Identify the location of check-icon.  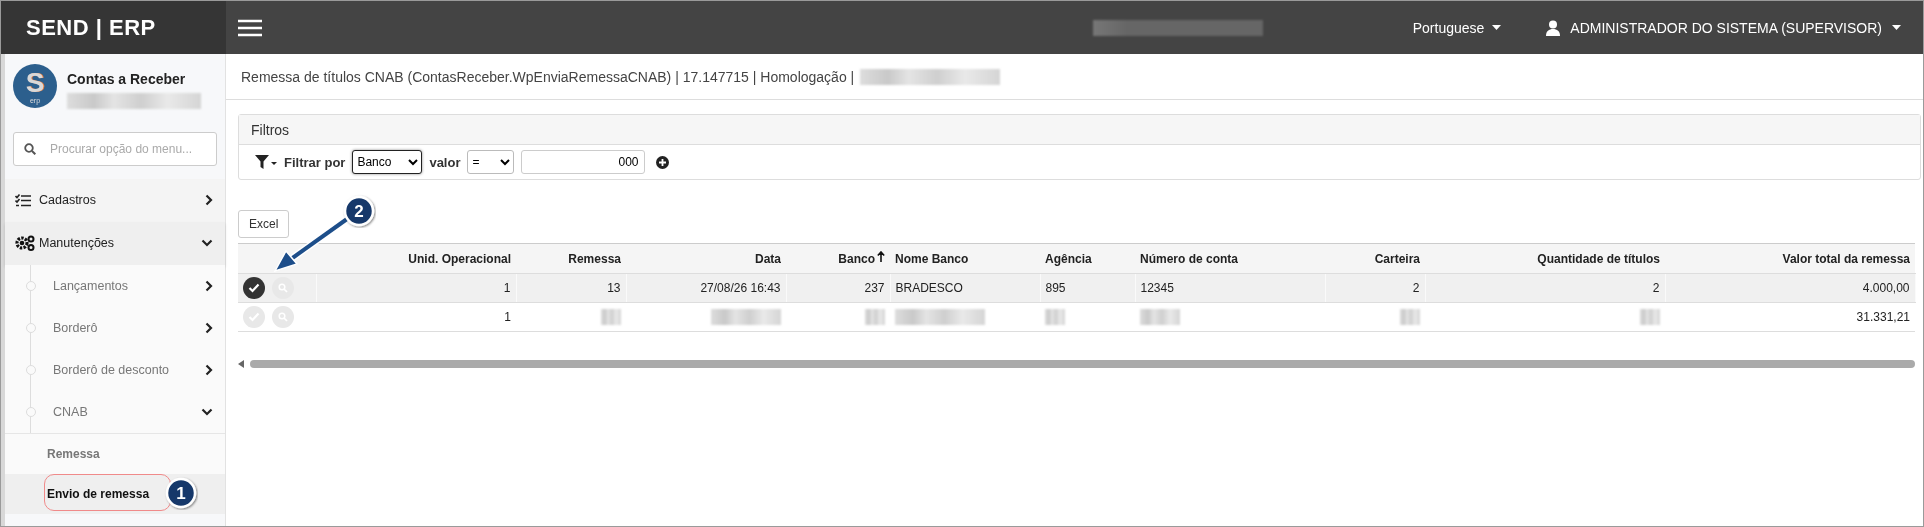
(254, 288).